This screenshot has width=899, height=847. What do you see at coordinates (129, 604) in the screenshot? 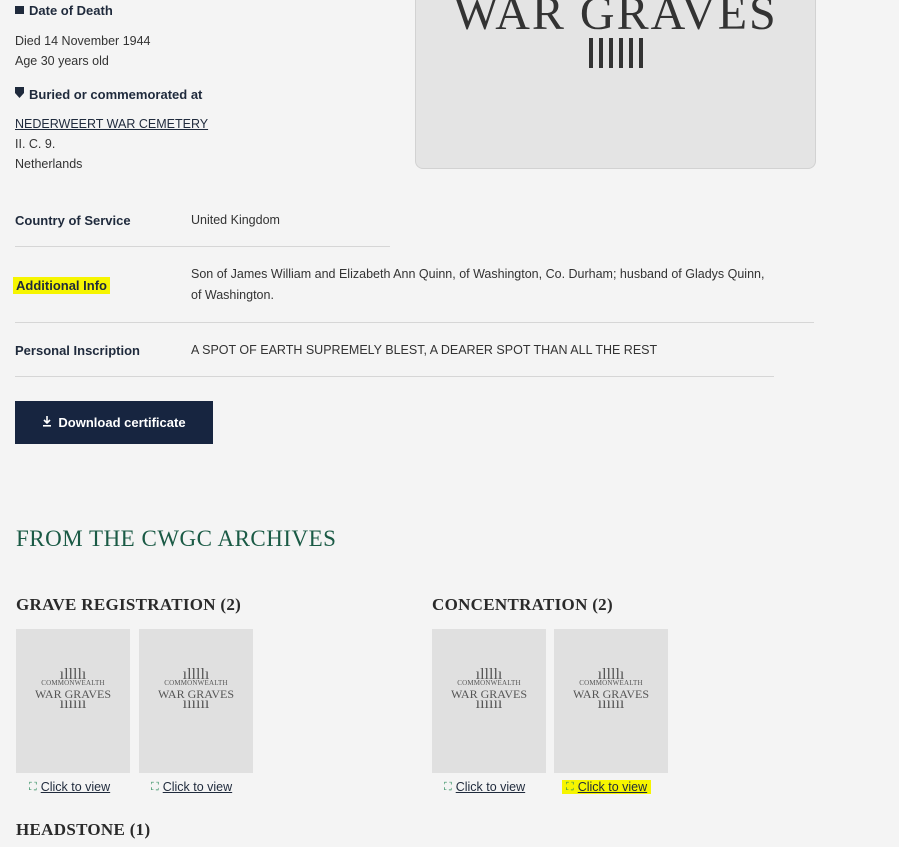
I see `grave-registration-title: GRAVE REGISTRATION (2)` at bounding box center [129, 604].